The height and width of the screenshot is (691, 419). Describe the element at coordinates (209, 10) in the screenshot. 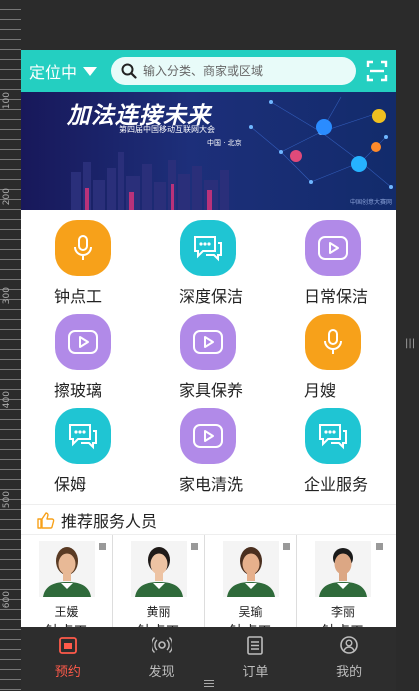

I see `top-ruler` at that location.